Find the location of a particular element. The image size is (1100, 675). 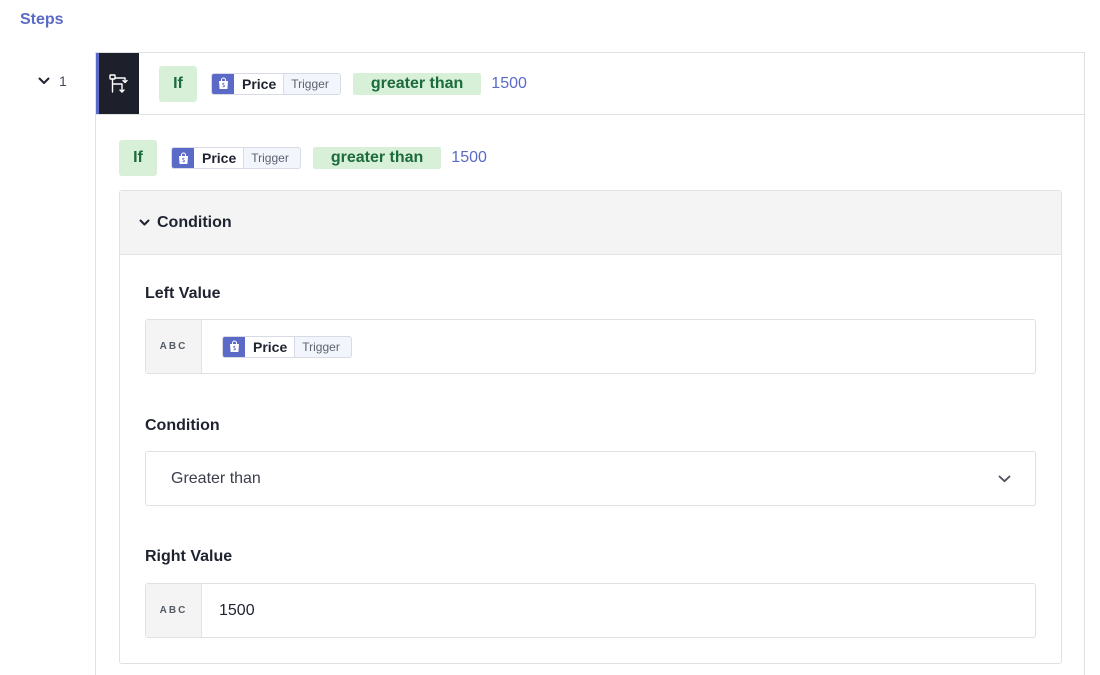

steps-title: Steps is located at coordinates (42, 19).